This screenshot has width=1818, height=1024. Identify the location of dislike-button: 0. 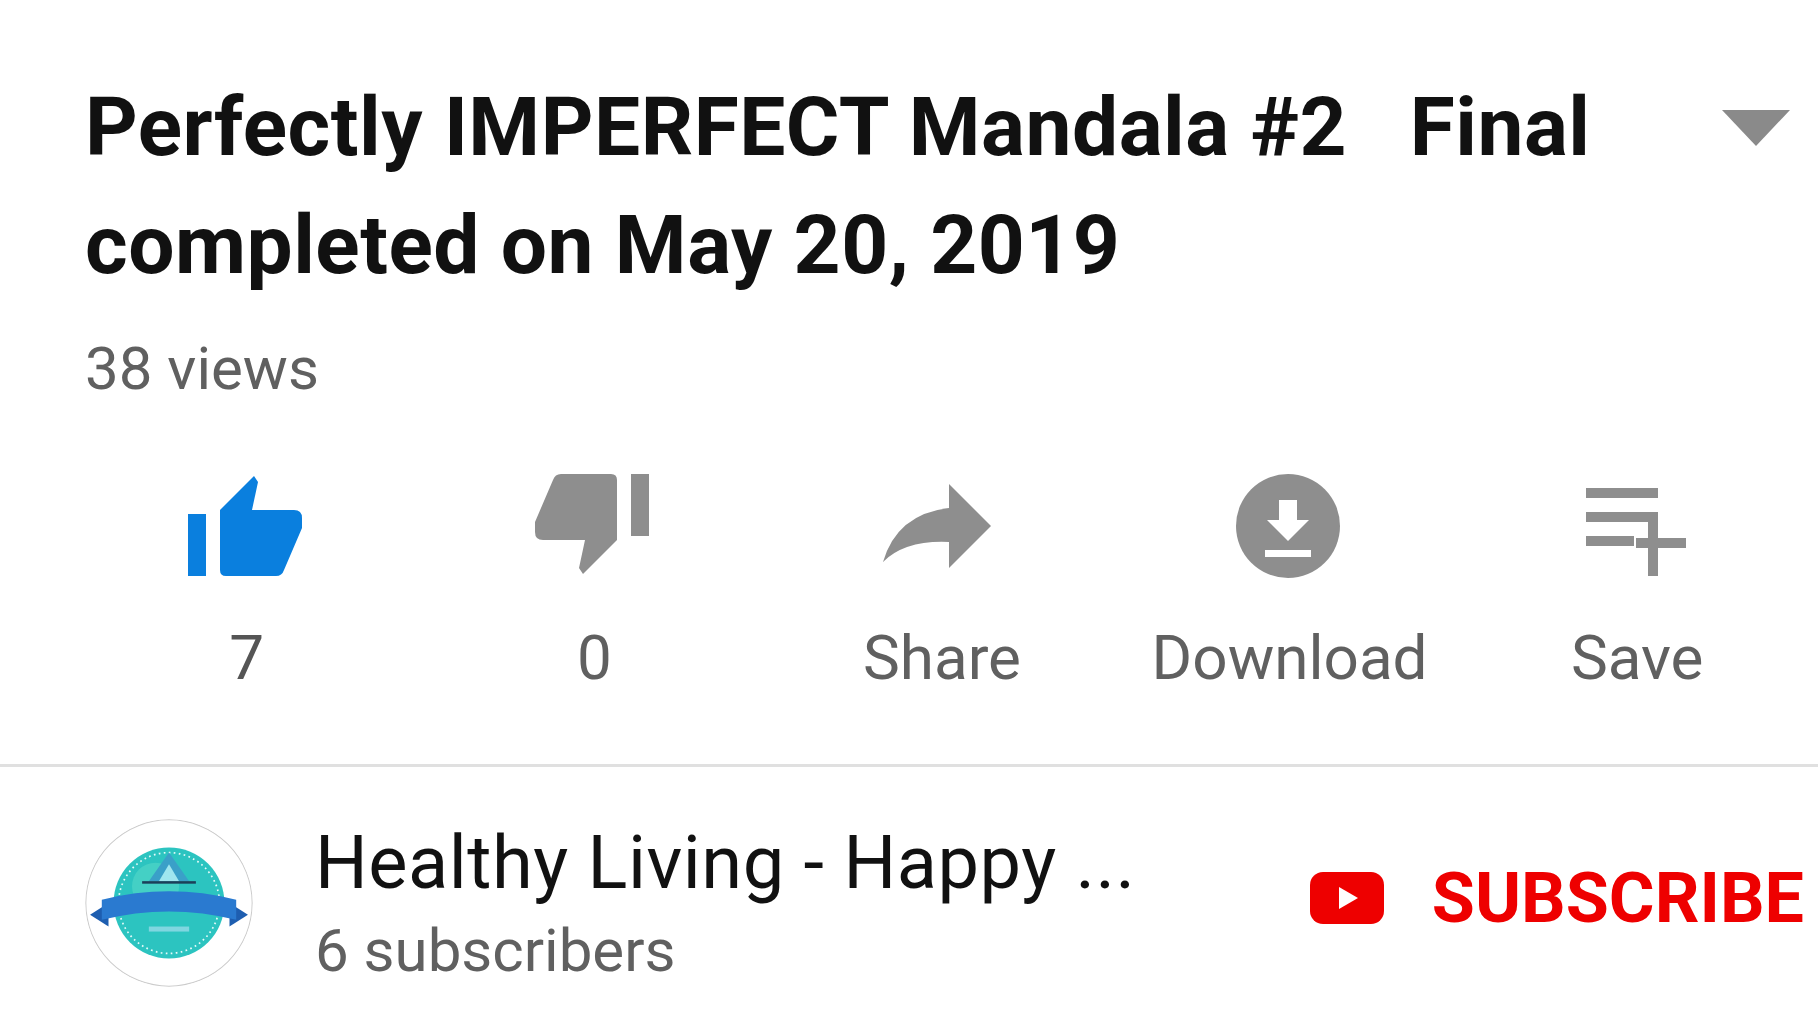
(594, 584).